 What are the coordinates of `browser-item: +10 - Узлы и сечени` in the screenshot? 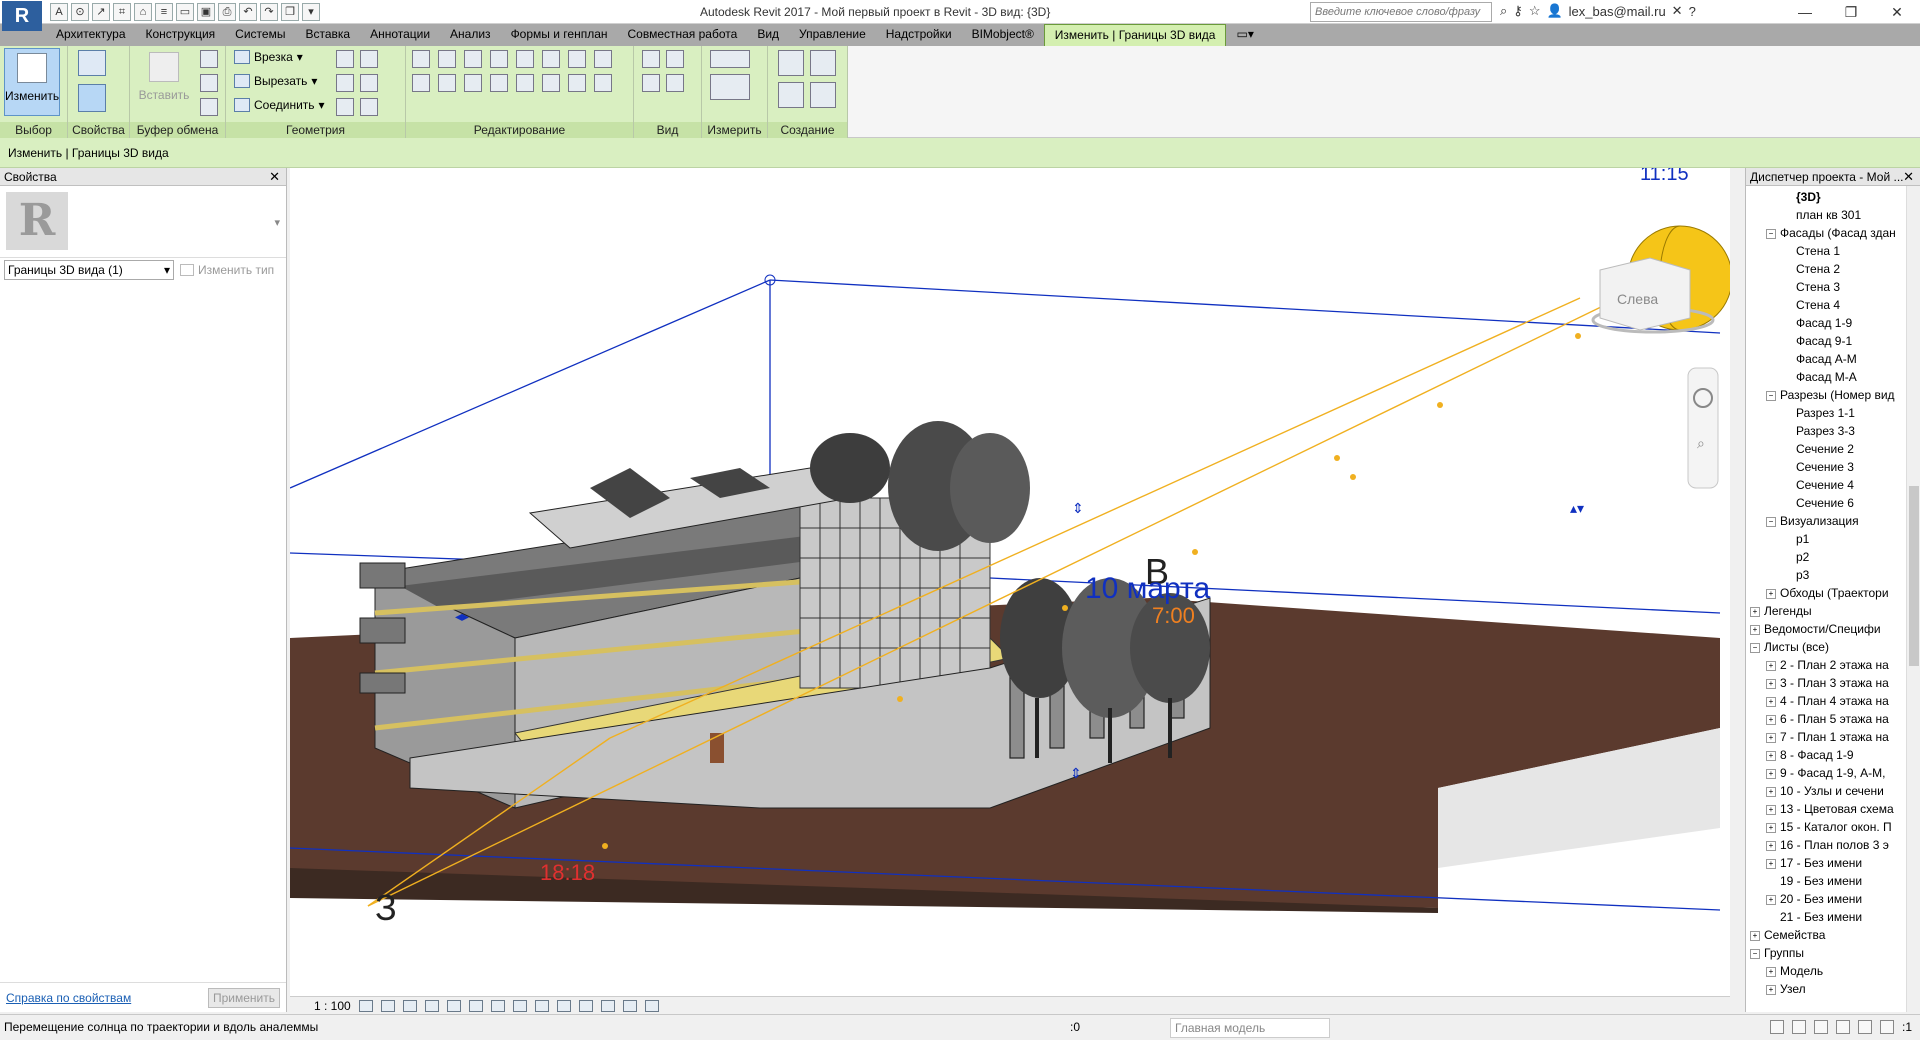 It's located at (1833, 791).